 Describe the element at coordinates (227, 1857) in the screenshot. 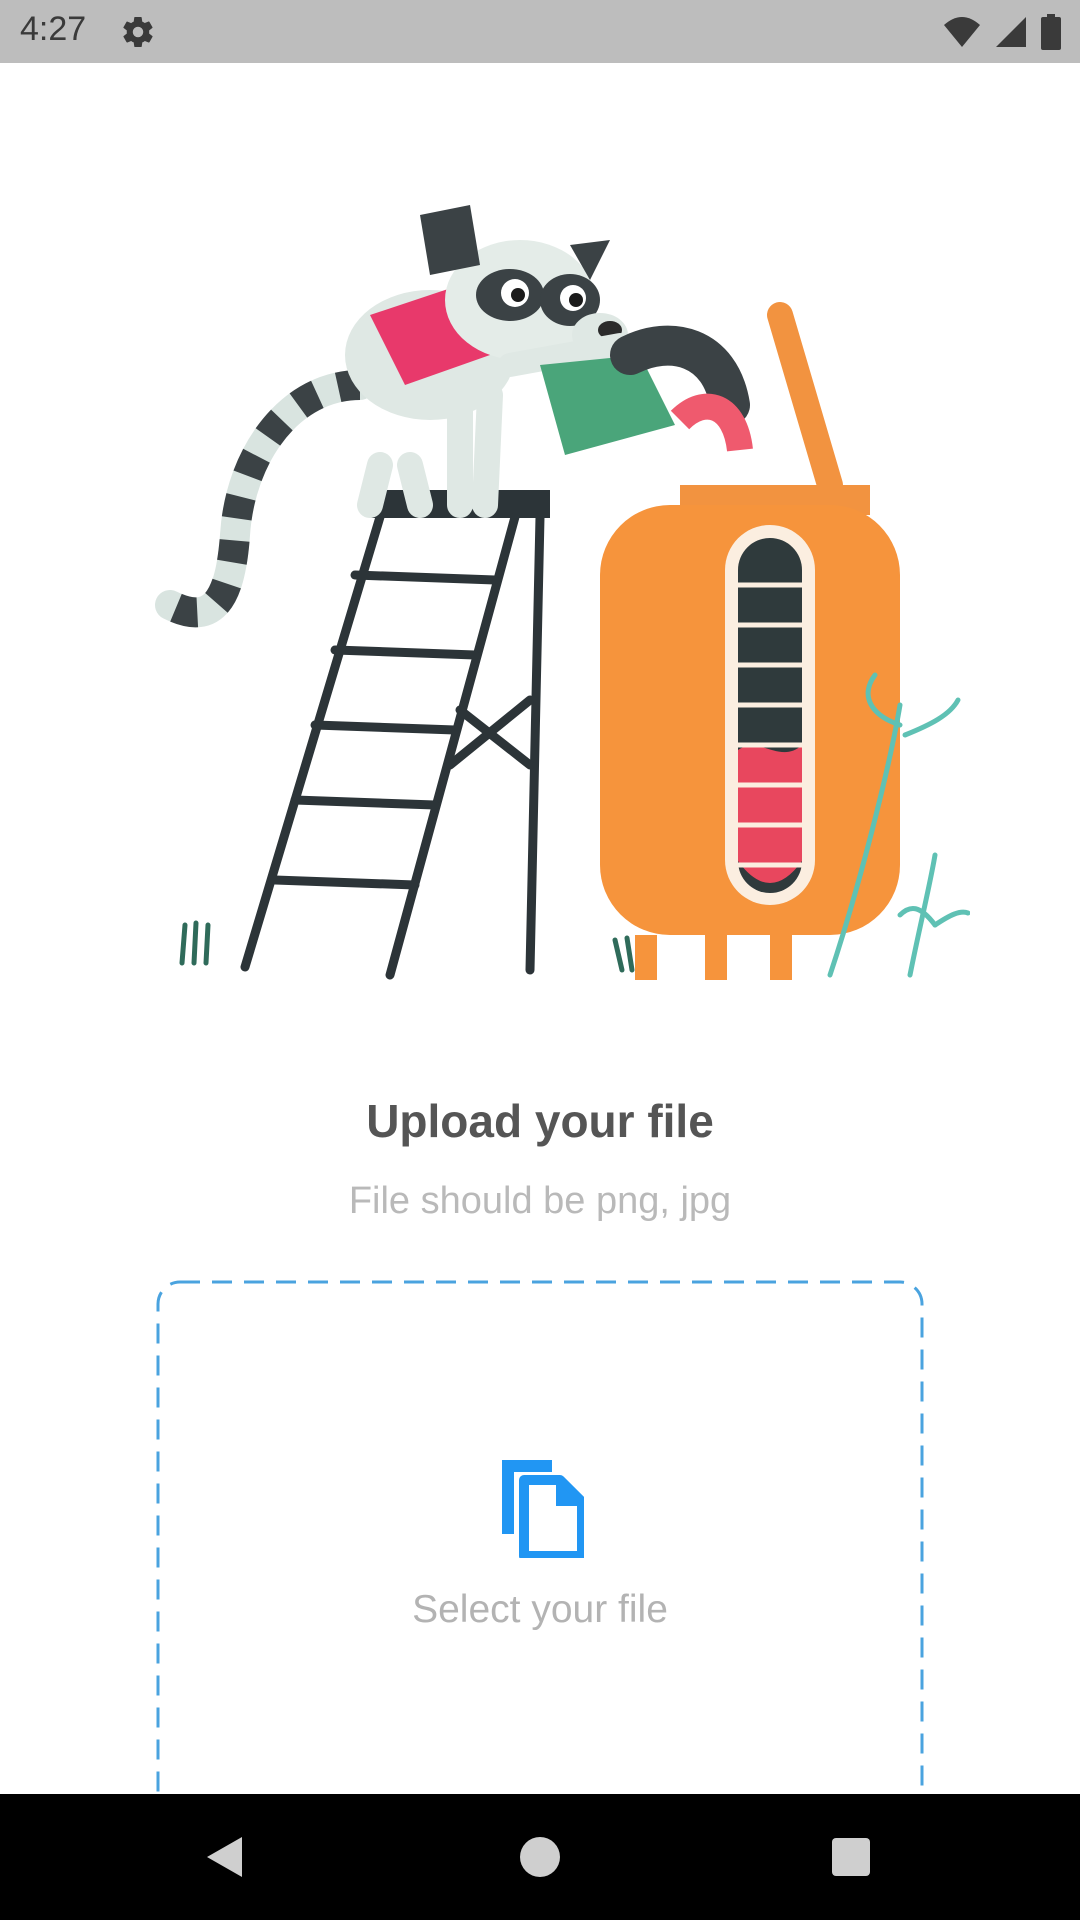

I see `back-icon` at that location.